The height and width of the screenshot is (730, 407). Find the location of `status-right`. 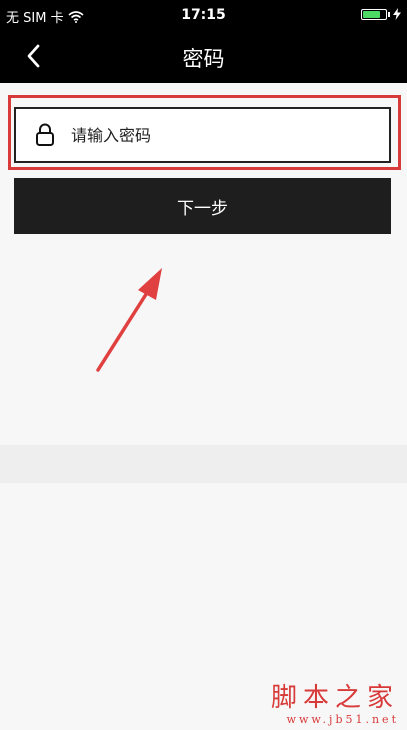

status-right is located at coordinates (381, 14).